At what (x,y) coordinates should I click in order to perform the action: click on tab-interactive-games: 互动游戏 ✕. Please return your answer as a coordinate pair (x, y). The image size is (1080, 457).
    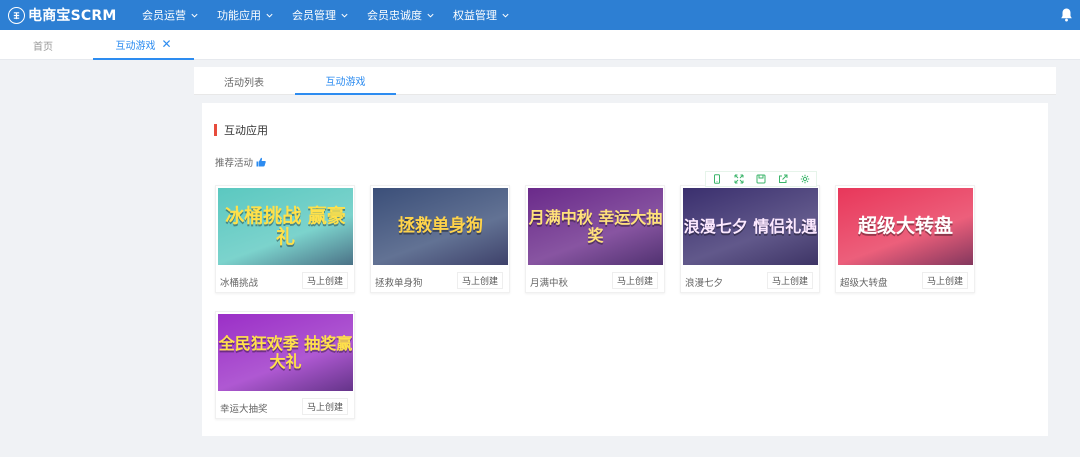
    Looking at the image, I should click on (143, 45).